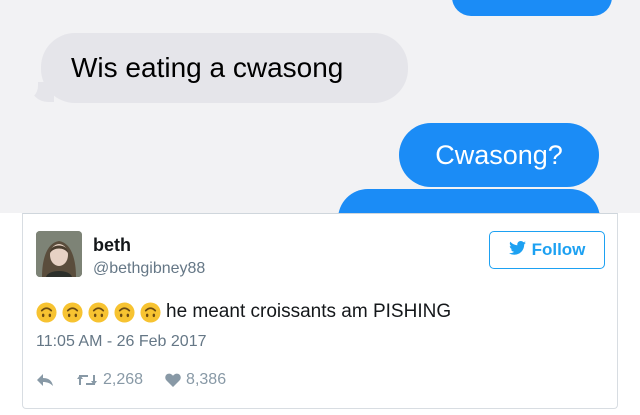 The image size is (640, 415). I want to click on tweet-actions: 2,268 8,386, so click(142, 380).